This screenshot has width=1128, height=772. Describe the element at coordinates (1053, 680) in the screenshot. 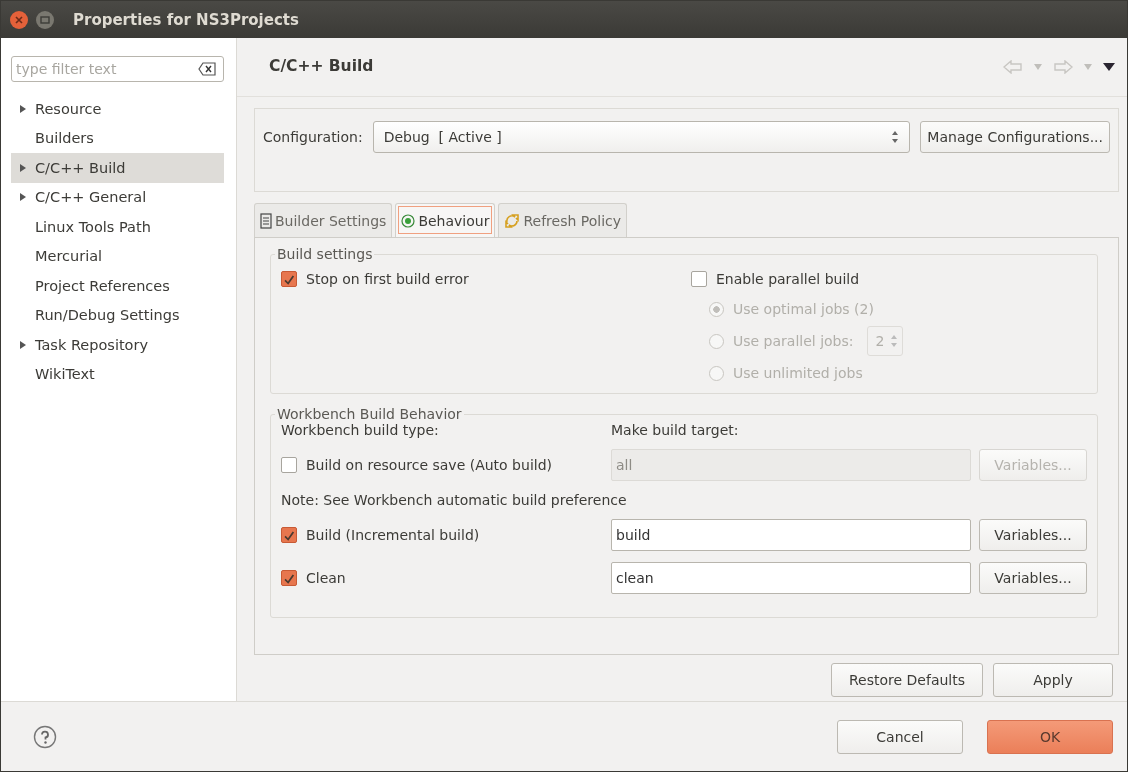

I see `apply-button: Apply` at that location.